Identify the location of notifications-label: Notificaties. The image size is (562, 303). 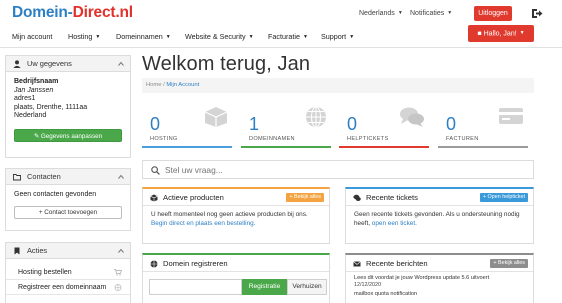
(427, 13).